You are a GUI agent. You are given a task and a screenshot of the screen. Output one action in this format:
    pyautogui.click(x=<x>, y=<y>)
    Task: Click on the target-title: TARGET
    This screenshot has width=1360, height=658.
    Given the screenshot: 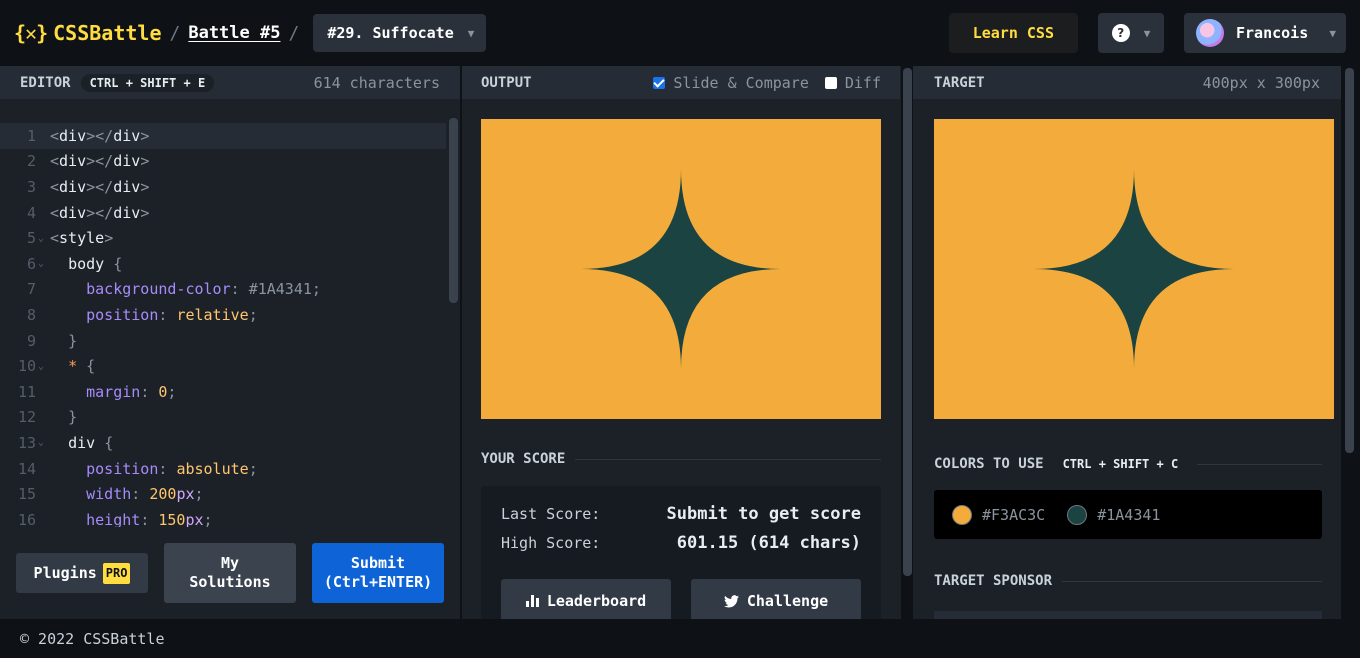 What is the action you would take?
    pyautogui.click(x=959, y=82)
    